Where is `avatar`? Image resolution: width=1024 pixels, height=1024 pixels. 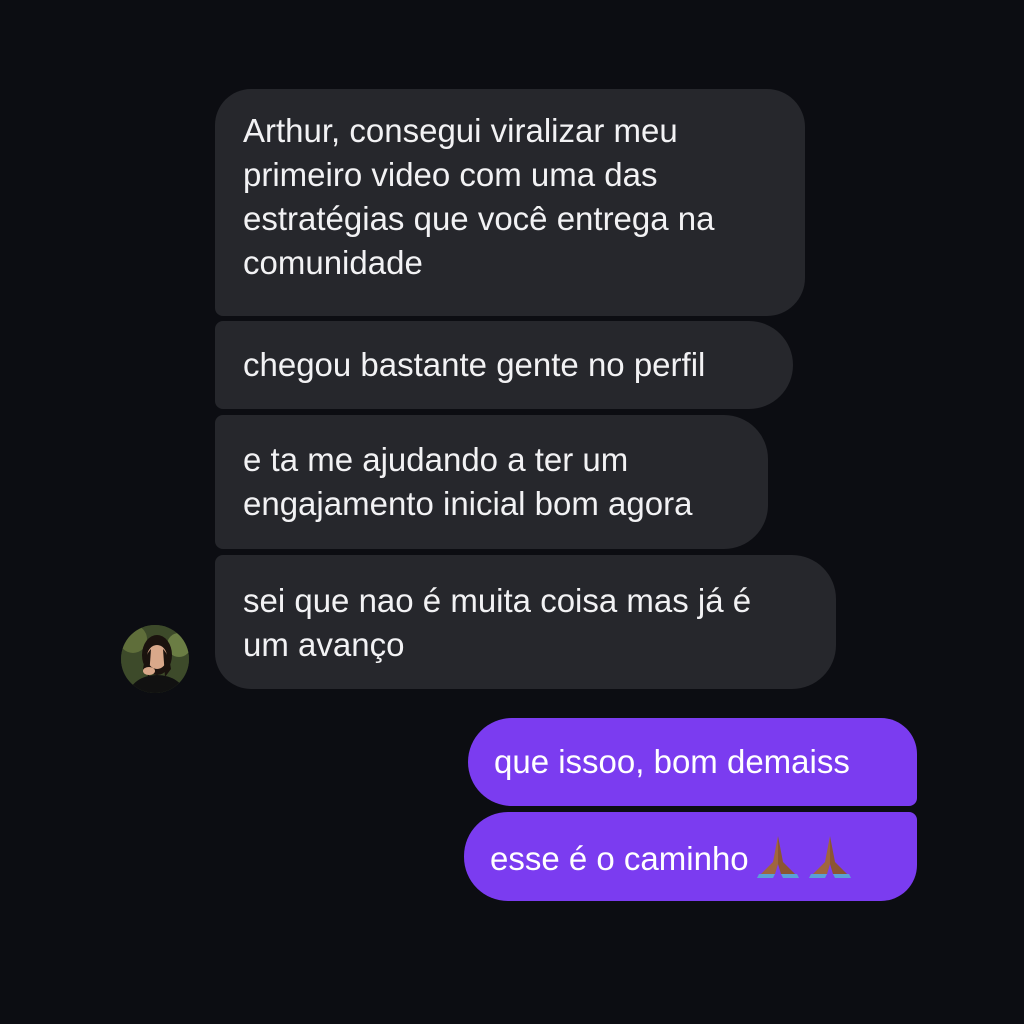 avatar is located at coordinates (155, 659).